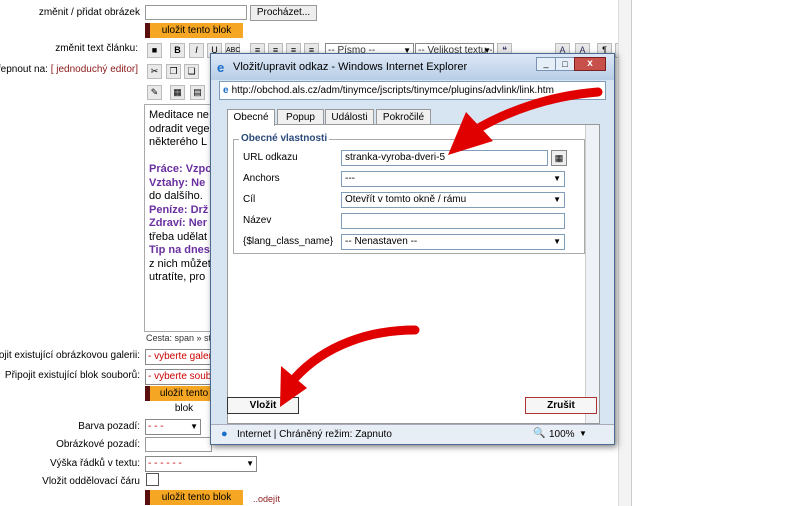 The width and height of the screenshot is (800, 506). Describe the element at coordinates (355, 354) in the screenshot. I see `arrow-to-insert` at that location.